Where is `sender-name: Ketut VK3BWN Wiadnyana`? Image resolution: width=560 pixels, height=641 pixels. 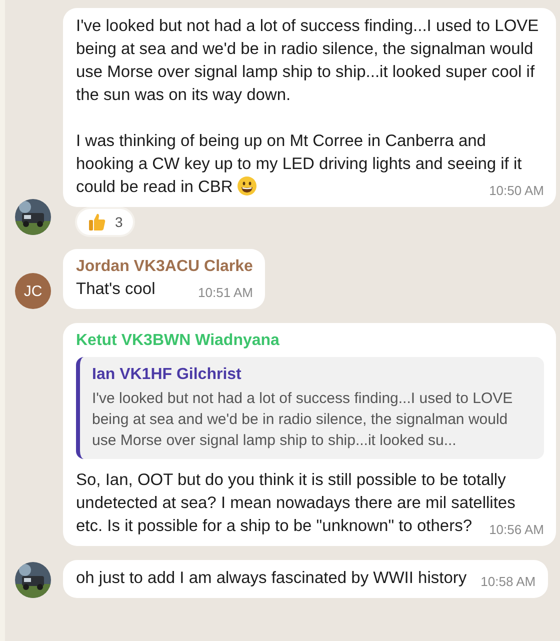
sender-name: Ketut VK3BWN Wiadnyana is located at coordinates (178, 341).